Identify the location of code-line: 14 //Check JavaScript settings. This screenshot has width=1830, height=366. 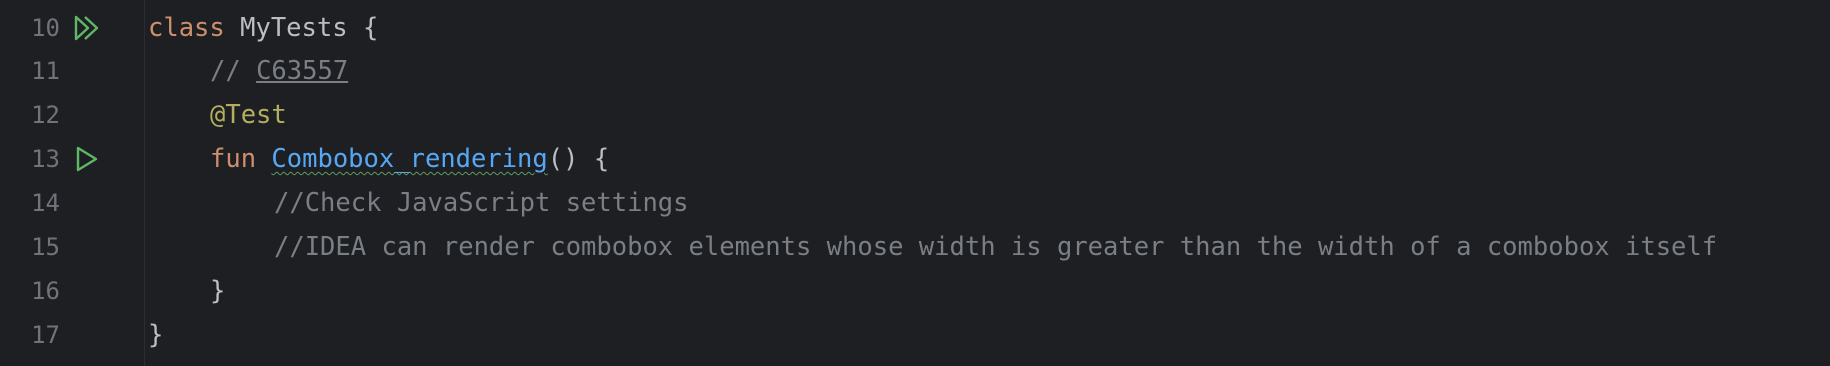
(915, 203).